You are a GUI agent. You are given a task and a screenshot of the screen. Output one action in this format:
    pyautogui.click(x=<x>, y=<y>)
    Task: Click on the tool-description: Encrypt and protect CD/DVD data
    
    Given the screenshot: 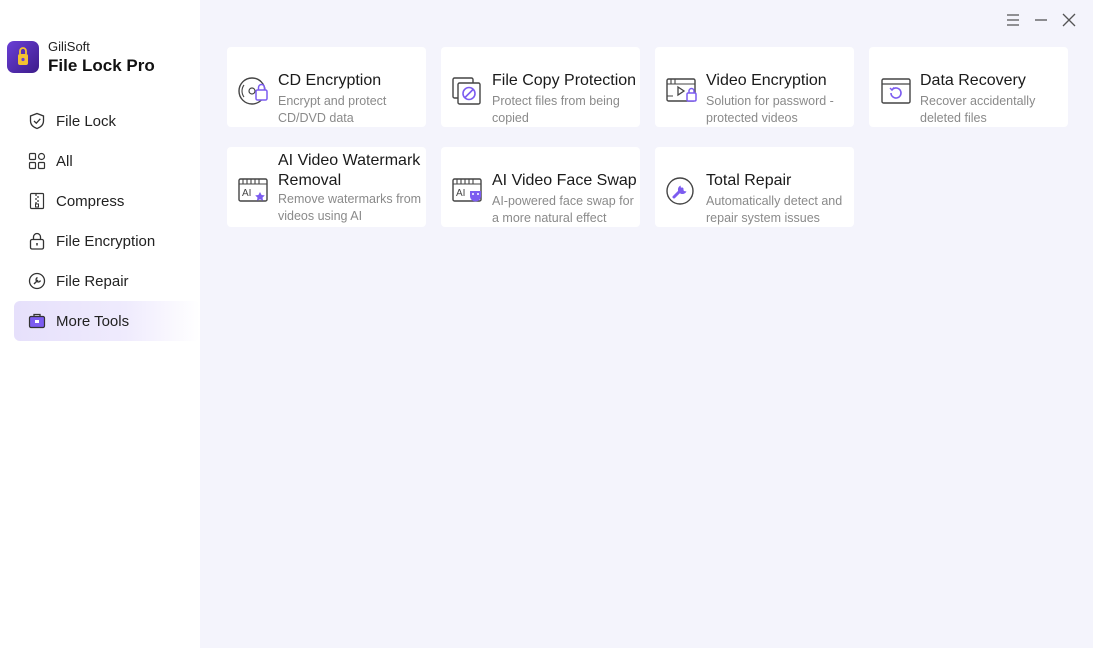 What is the action you would take?
    pyautogui.click(x=332, y=109)
    